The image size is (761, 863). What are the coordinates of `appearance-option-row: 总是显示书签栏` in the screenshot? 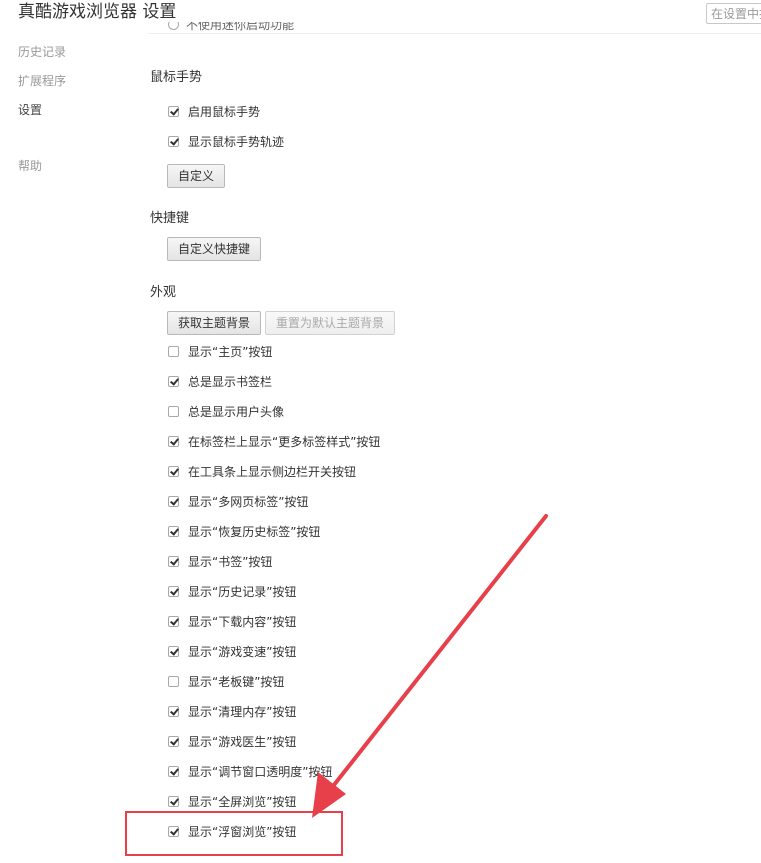 It's located at (220, 381).